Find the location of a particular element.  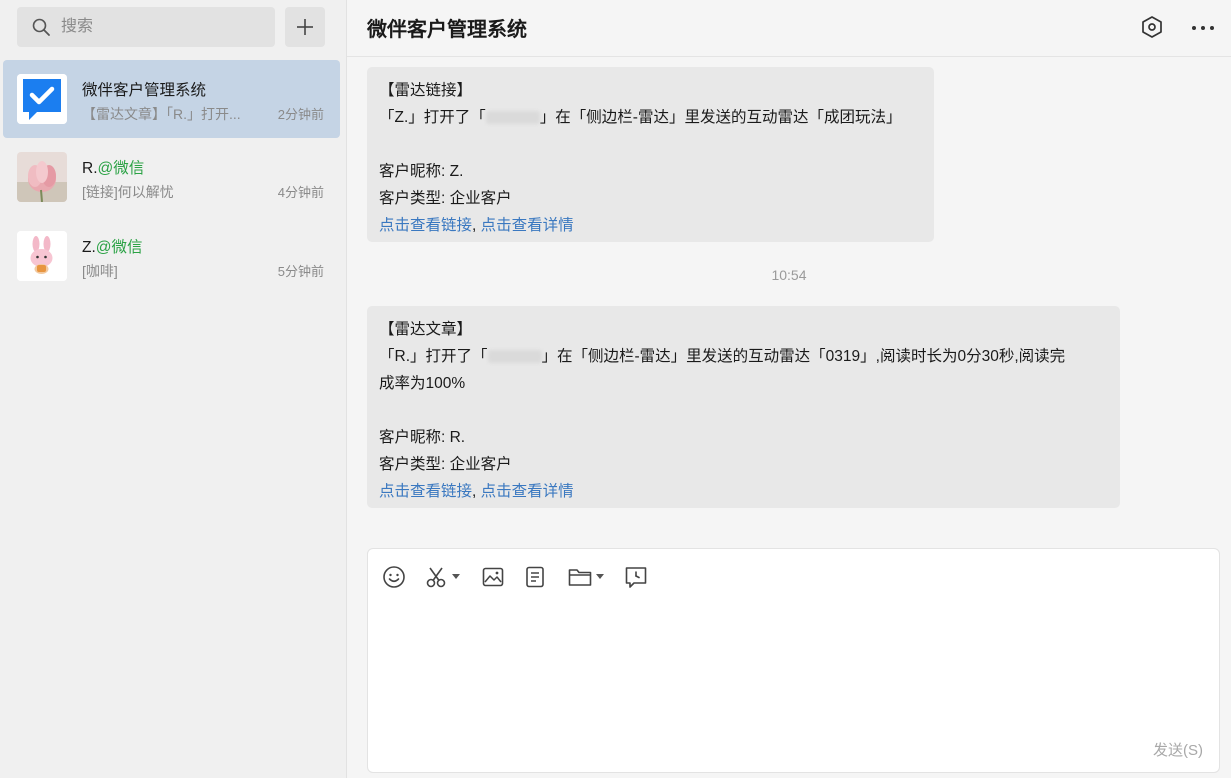

conversation-time: 2分钟前 is located at coordinates (300, 114).